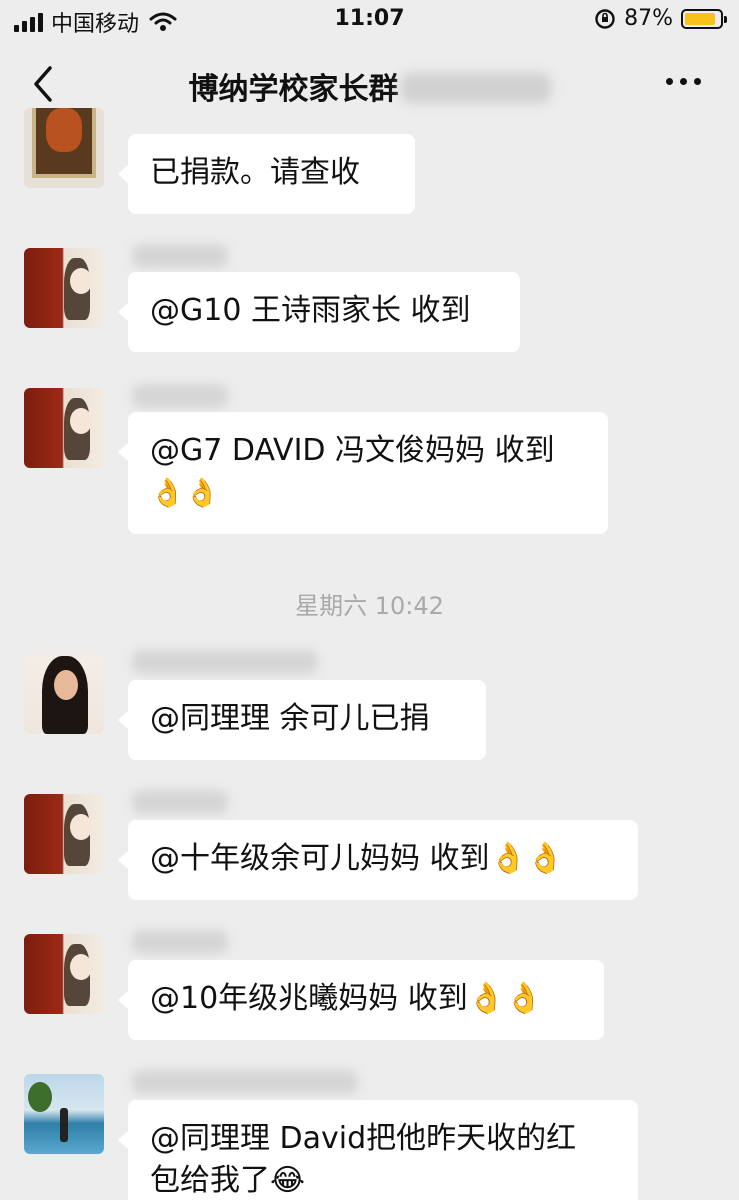 This screenshot has width=739, height=1200. I want to click on message-bubble: @同理理 David把他昨天收的红 包给我了😂, so click(378, 1150).